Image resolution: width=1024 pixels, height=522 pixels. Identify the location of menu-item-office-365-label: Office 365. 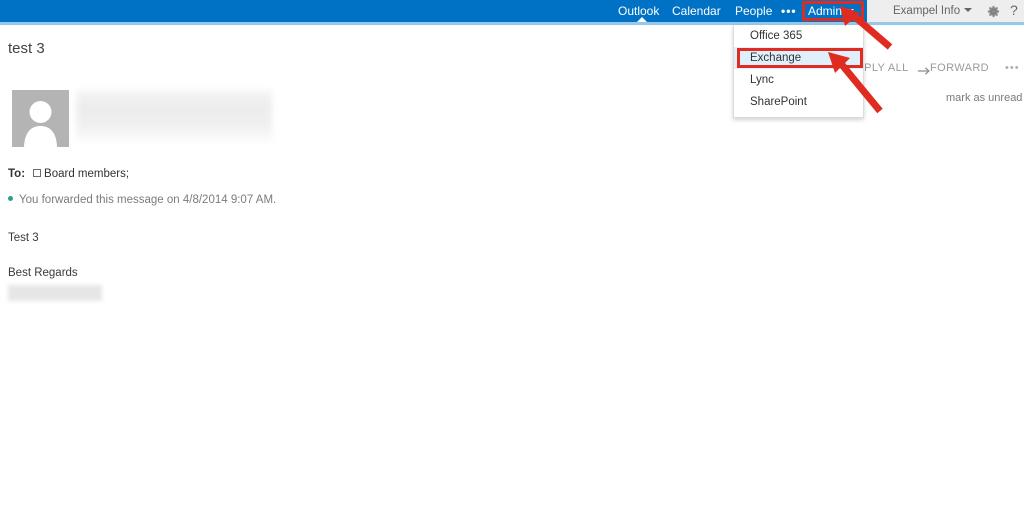
(776, 36).